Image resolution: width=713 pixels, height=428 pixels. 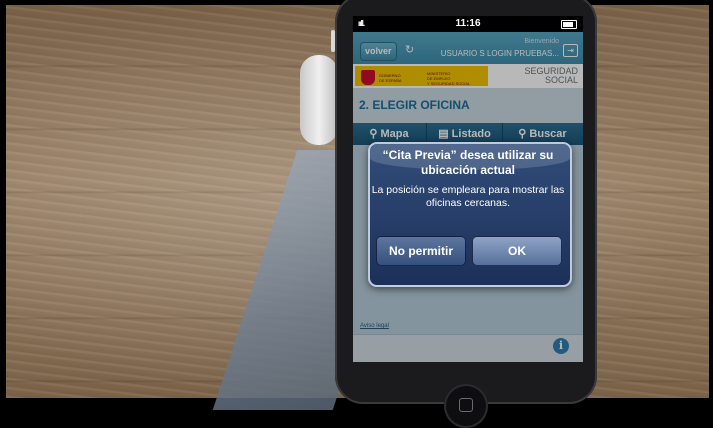 What do you see at coordinates (421, 251) in the screenshot?
I see `deny-button: No permitir` at bounding box center [421, 251].